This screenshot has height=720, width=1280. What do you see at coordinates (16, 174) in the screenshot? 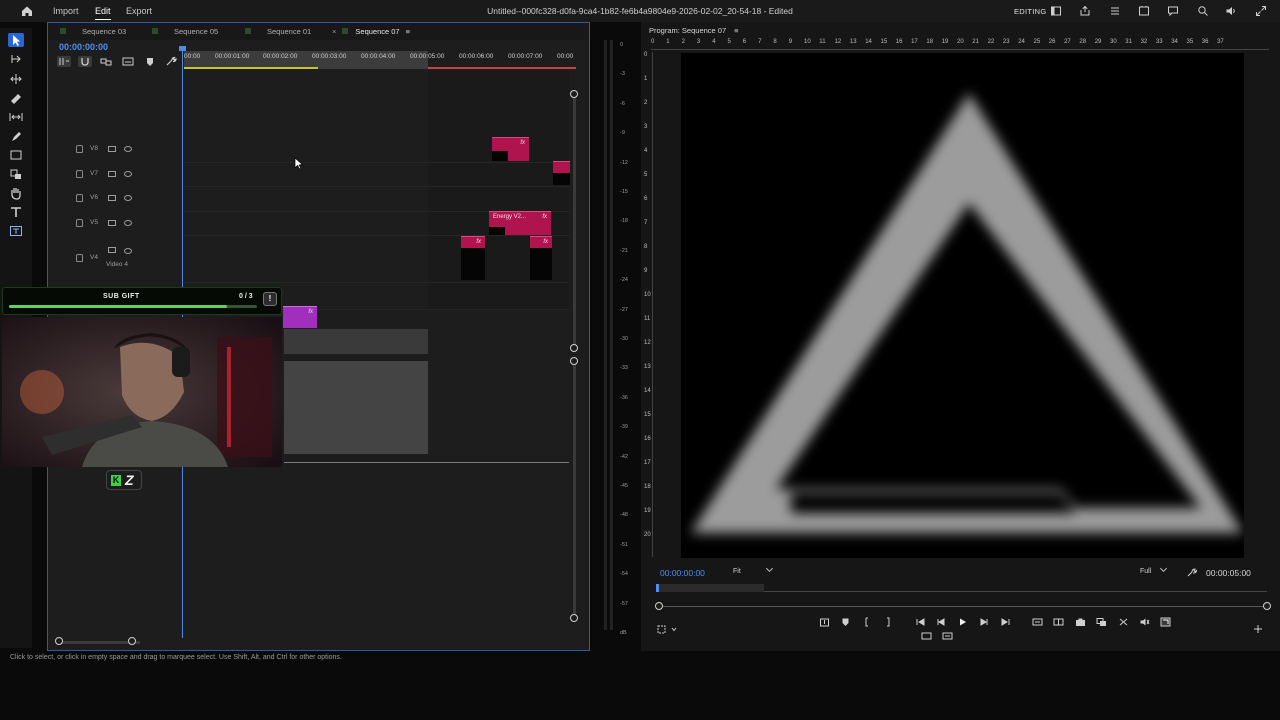
I see `remix-tool-icon` at bounding box center [16, 174].